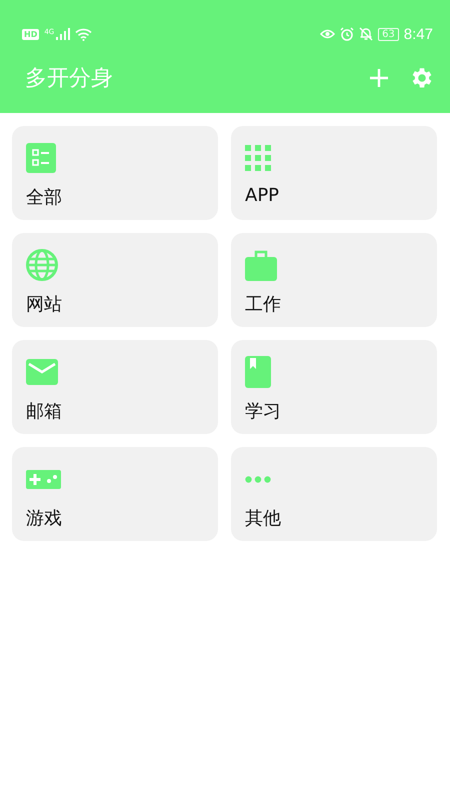 This screenshot has height=800, width=450. I want to click on hd-badge: HD, so click(31, 34).